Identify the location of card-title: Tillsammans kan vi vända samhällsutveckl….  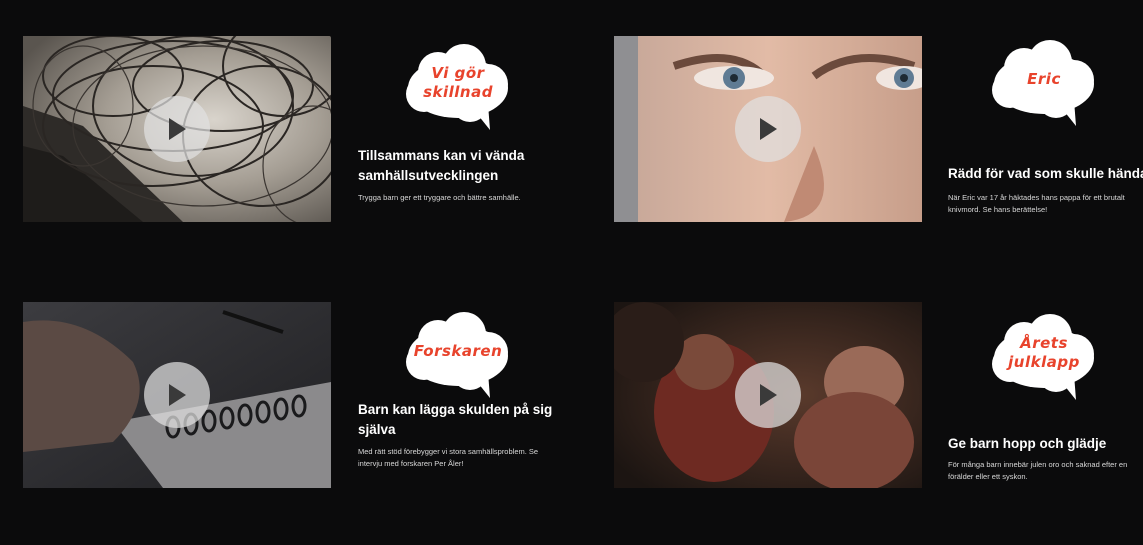
(458, 166).